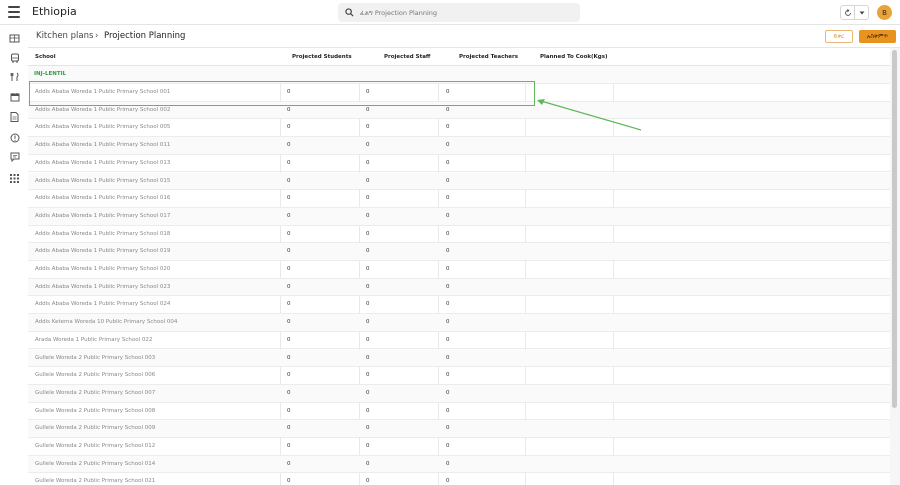 The image size is (900, 485). Describe the element at coordinates (407, 57) in the screenshot. I see `column-header-projected-staff: Projected Staff` at that location.